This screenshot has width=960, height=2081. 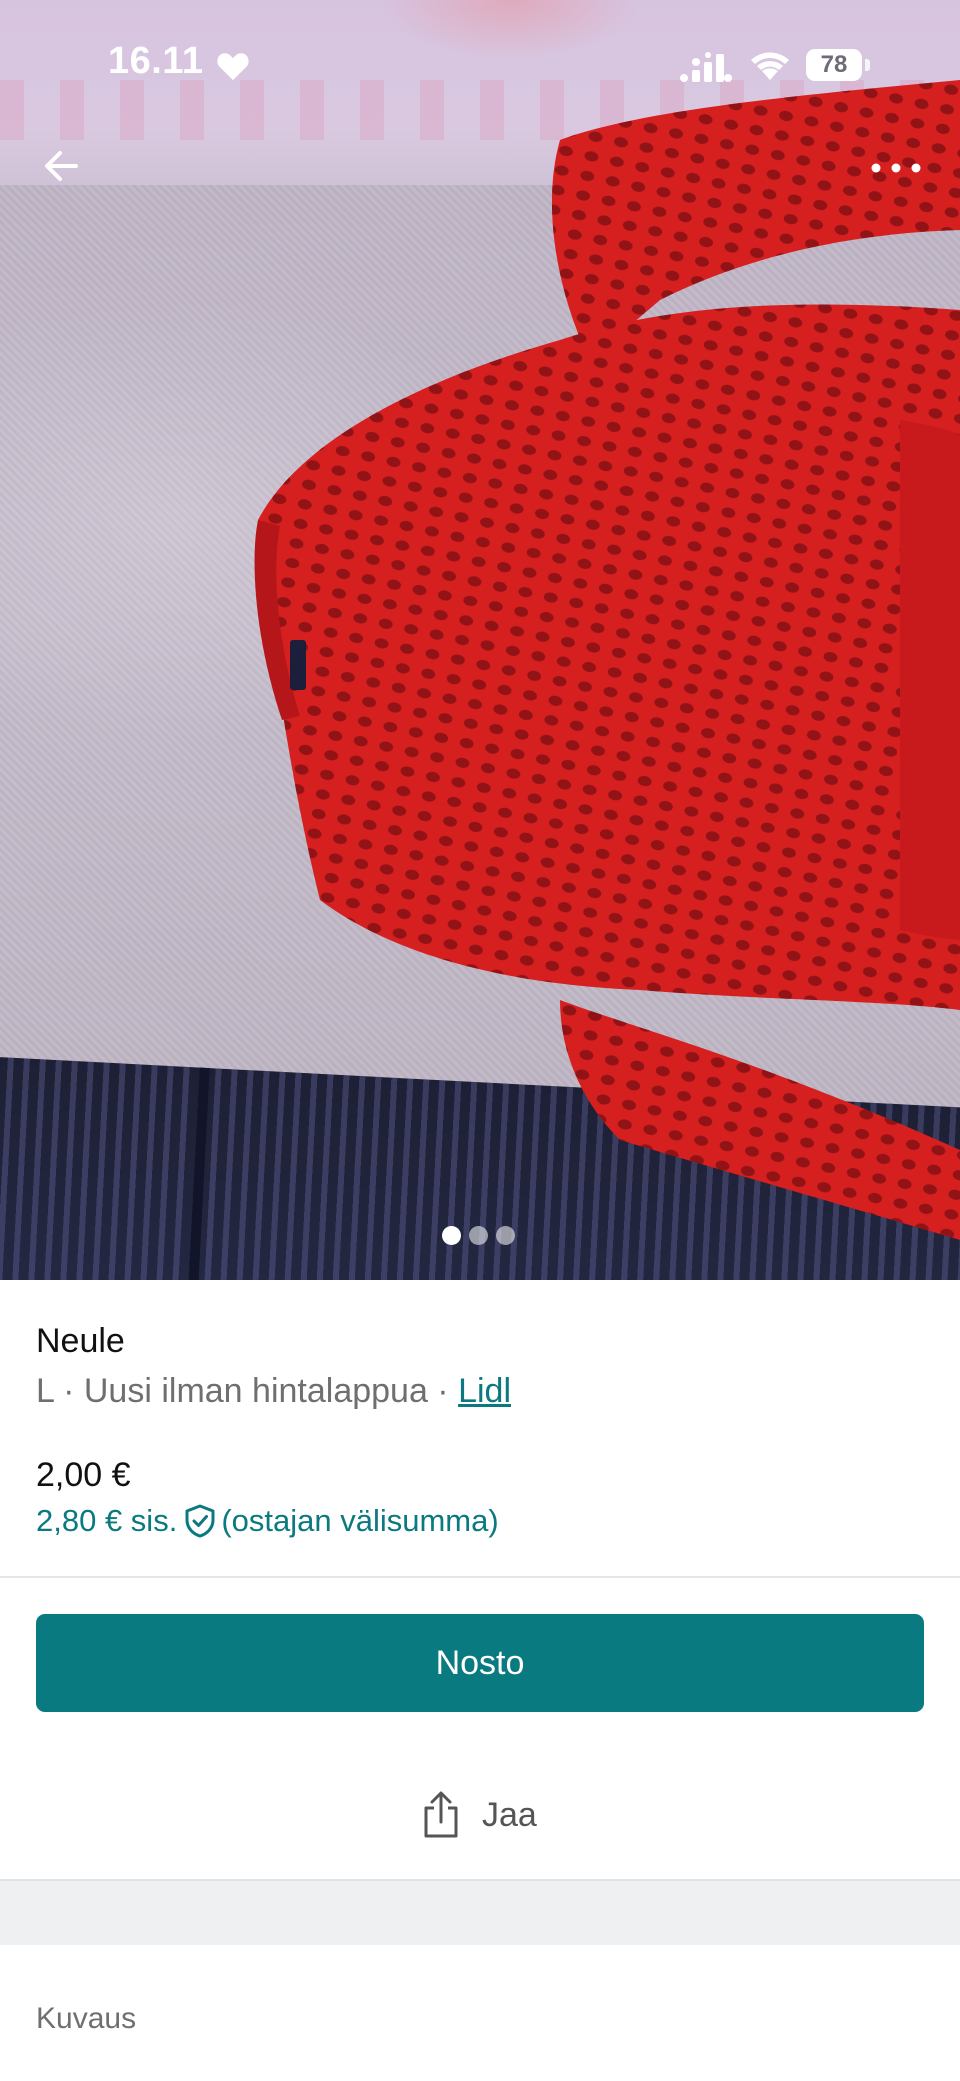 What do you see at coordinates (360, 1520) in the screenshot?
I see `price-incl-note: (ostajan välisumma)` at bounding box center [360, 1520].